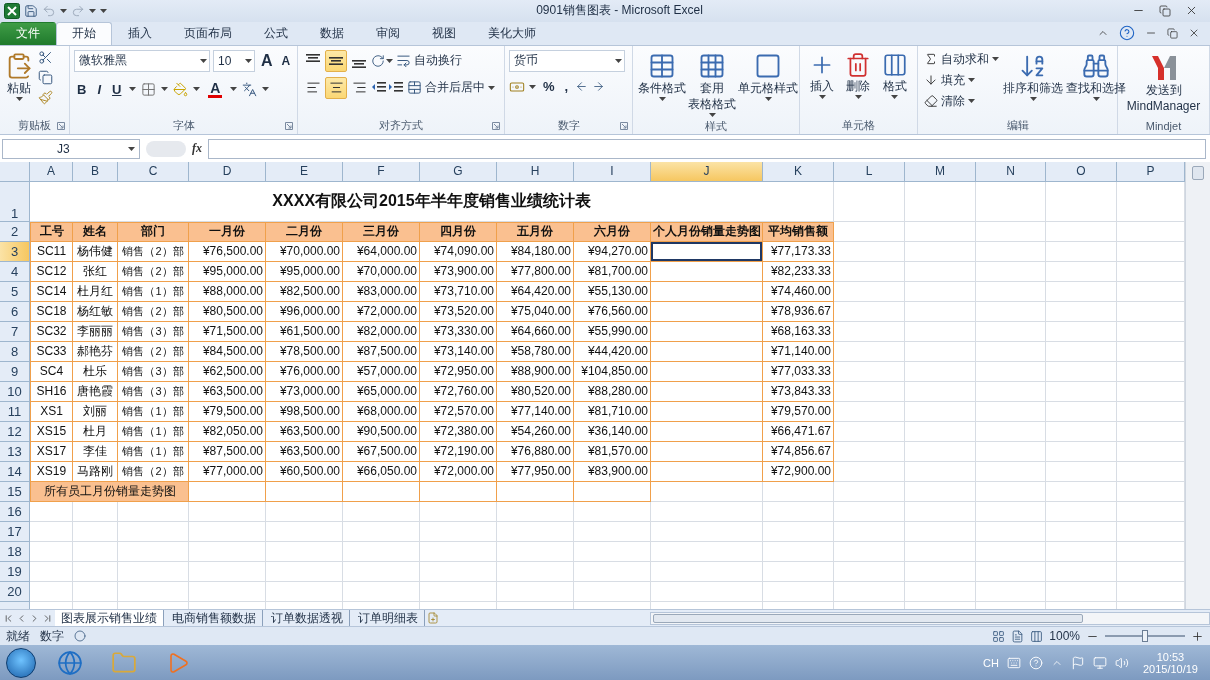 This screenshot has width=1210, height=680. Describe the element at coordinates (149, 89) in the screenshot. I see `borders-icon` at that location.